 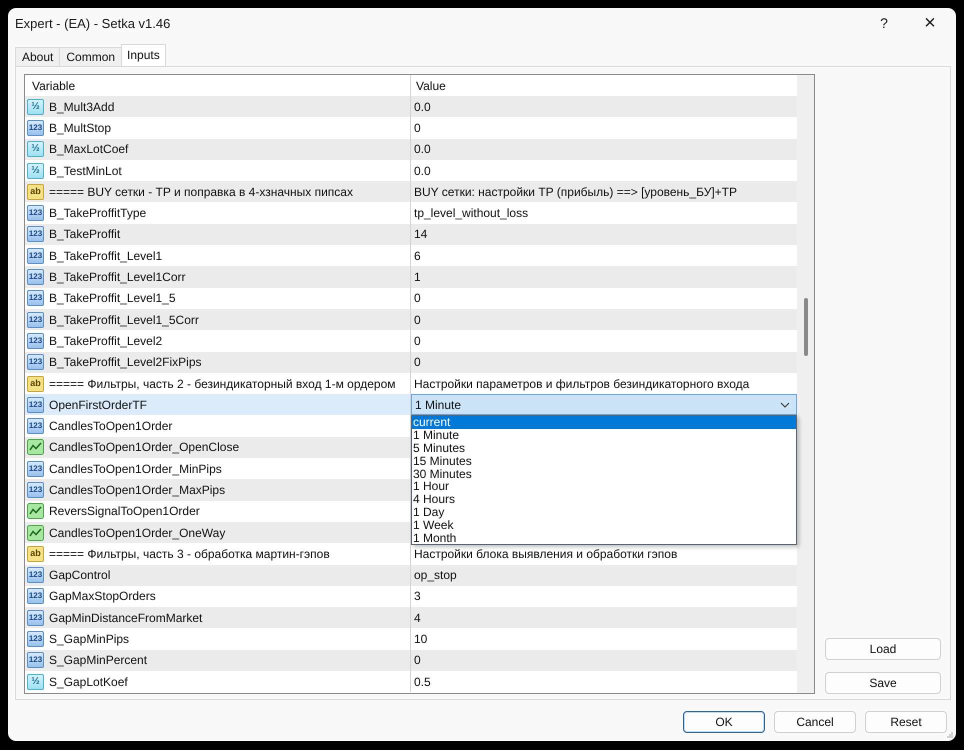 What do you see at coordinates (883, 683) in the screenshot?
I see `side-button: Save` at bounding box center [883, 683].